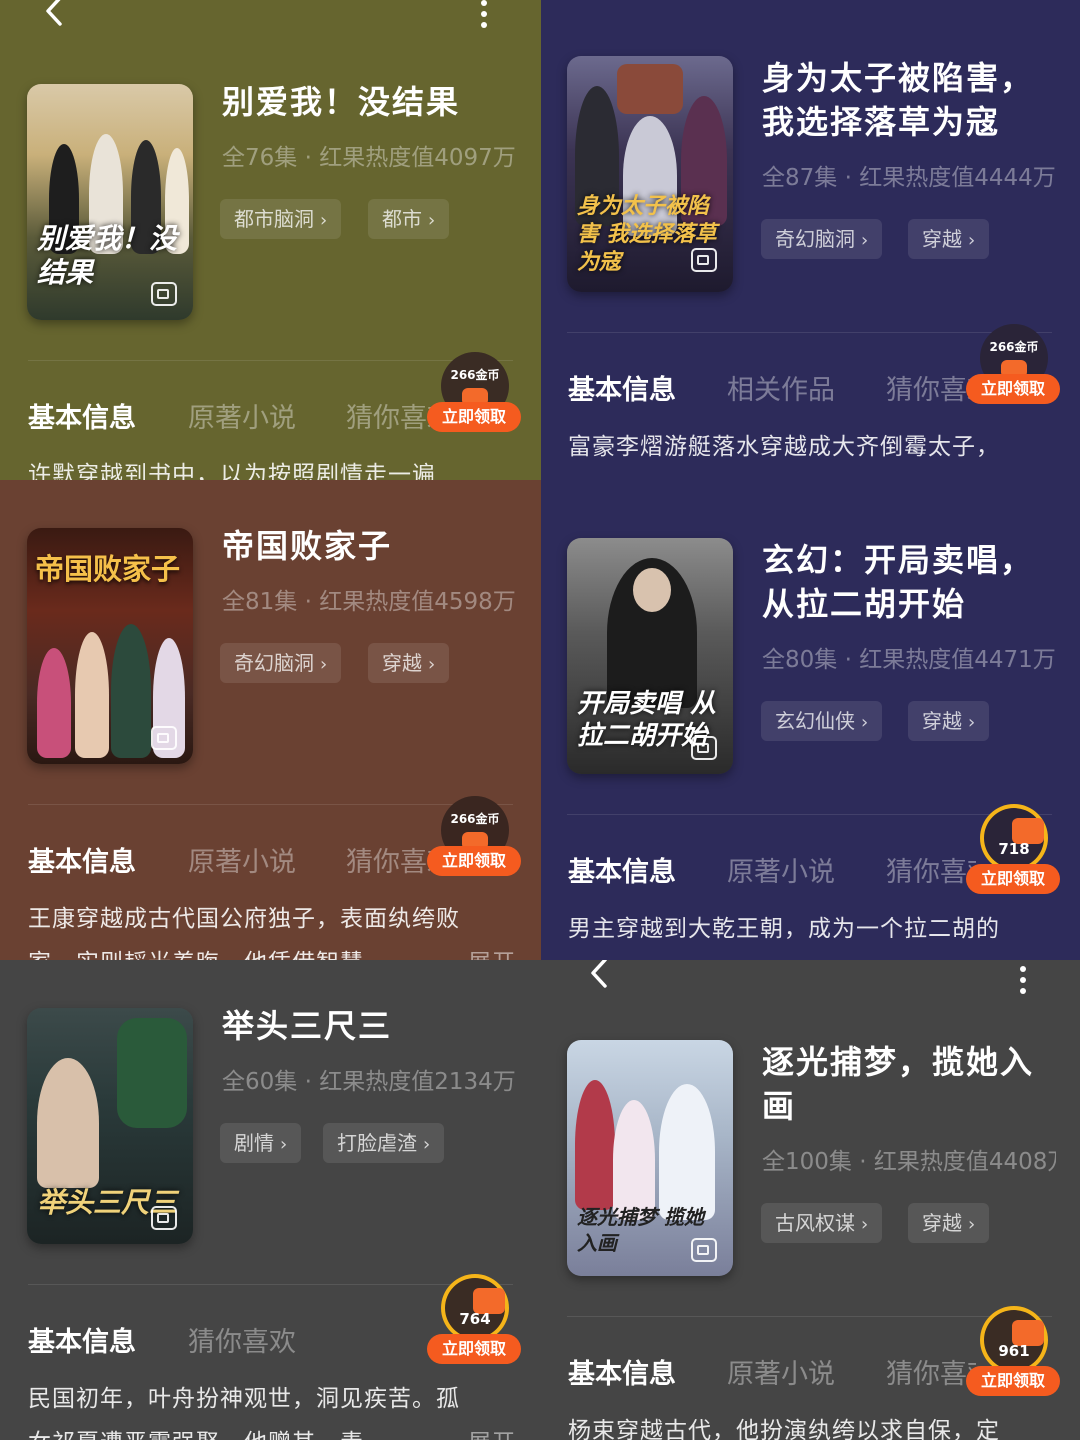 This screenshot has height=1440, width=1080. What do you see at coordinates (274, 219) in the screenshot?
I see `tag-label: 都市脑洞` at bounding box center [274, 219].